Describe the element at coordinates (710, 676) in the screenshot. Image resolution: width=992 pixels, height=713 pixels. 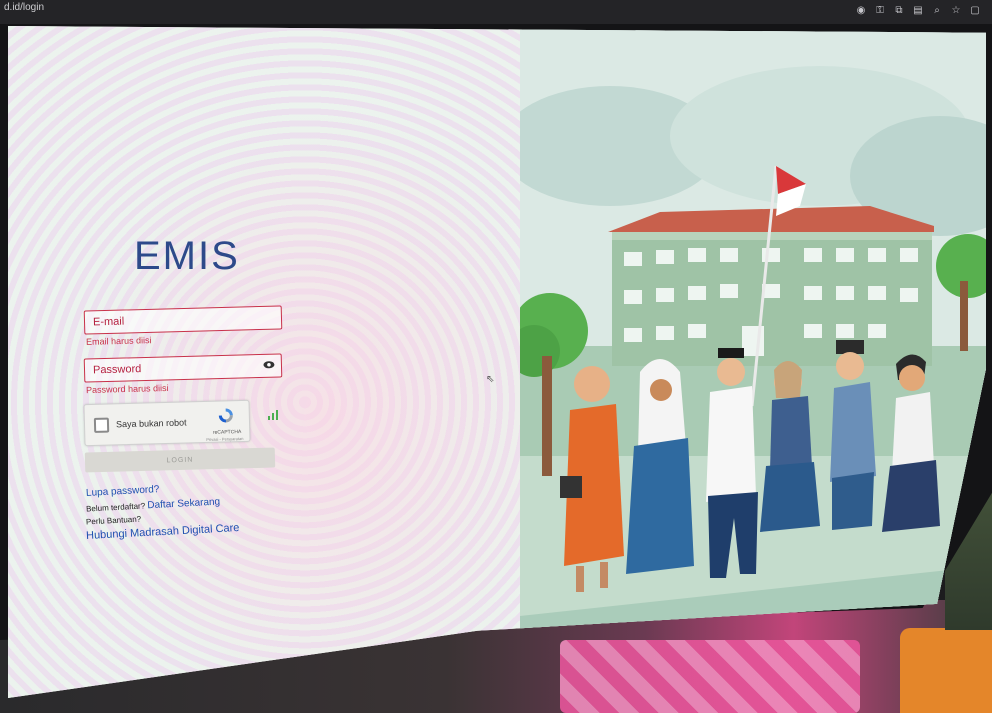
I see `pink-package` at that location.